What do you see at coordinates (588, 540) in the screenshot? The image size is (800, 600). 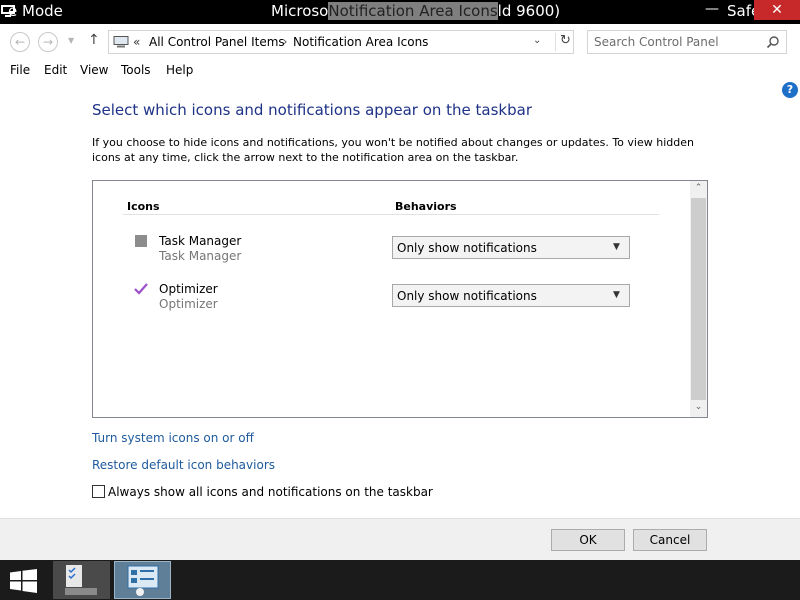 I see `ok-button: OK` at bounding box center [588, 540].